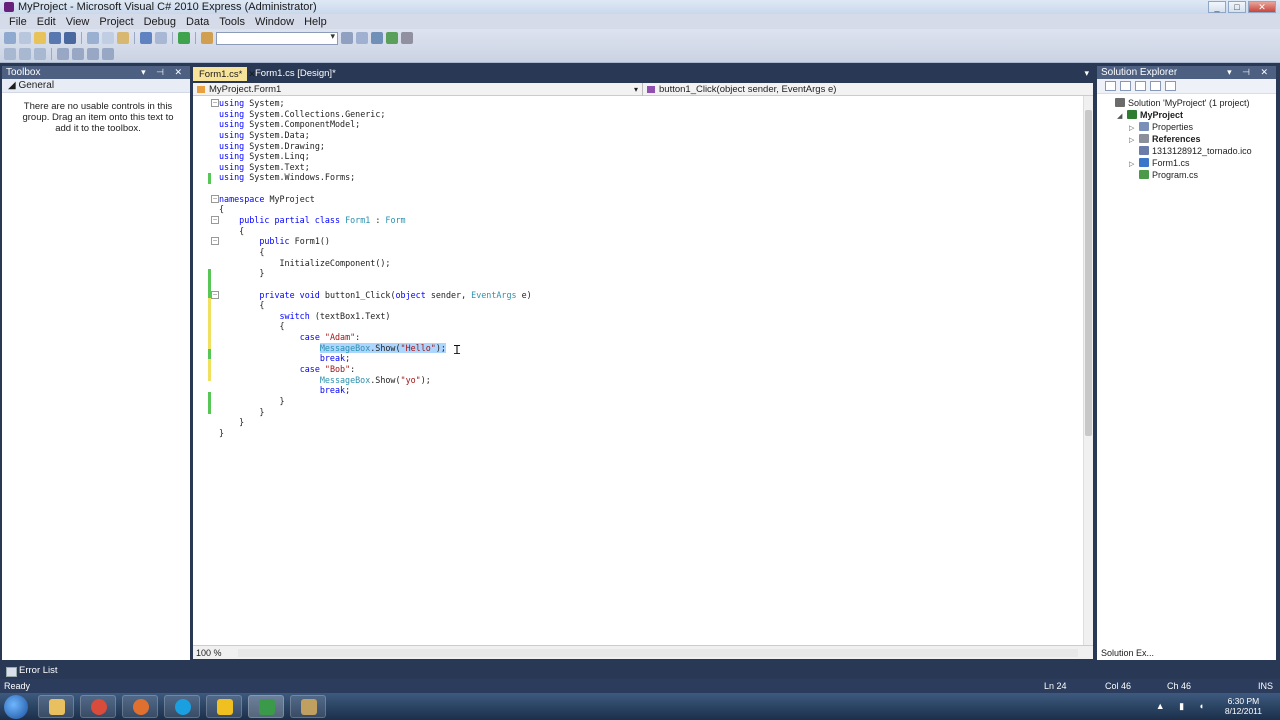  I want to click on redo-icon, so click(161, 38).